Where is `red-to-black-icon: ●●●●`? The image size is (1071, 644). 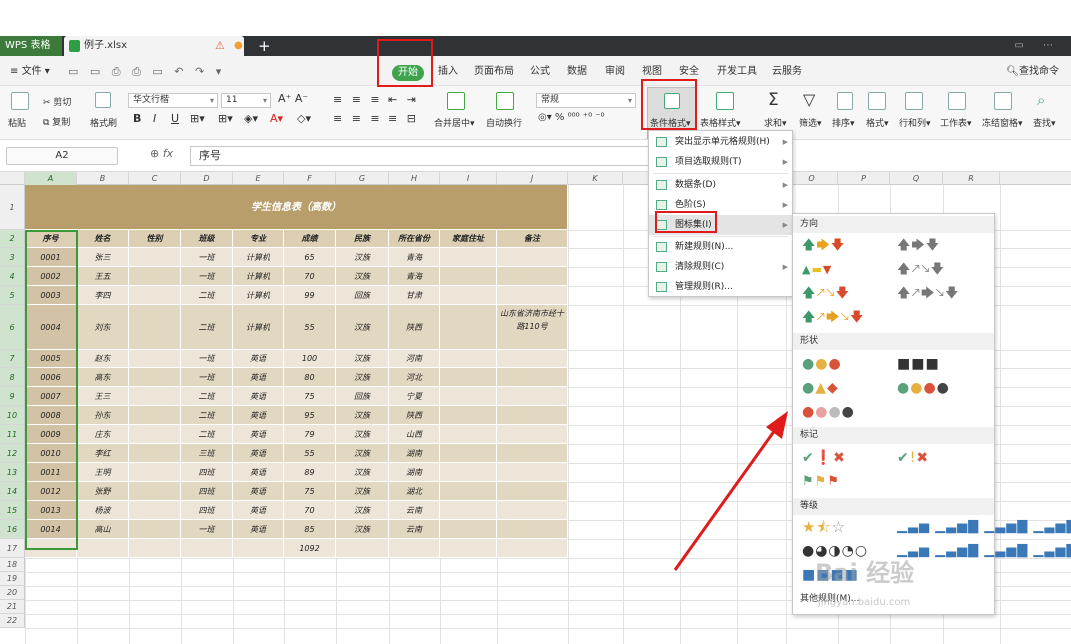
red-to-black-icon: ●●●● is located at coordinates (828, 412).